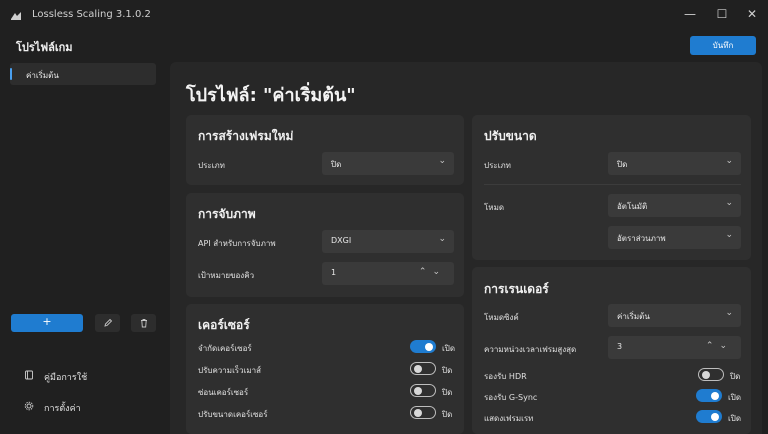 The width and height of the screenshot is (768, 434). Describe the element at coordinates (674, 347) in the screenshot. I see `max-frame-latency-stepper: 3 ⌃⌄` at that location.